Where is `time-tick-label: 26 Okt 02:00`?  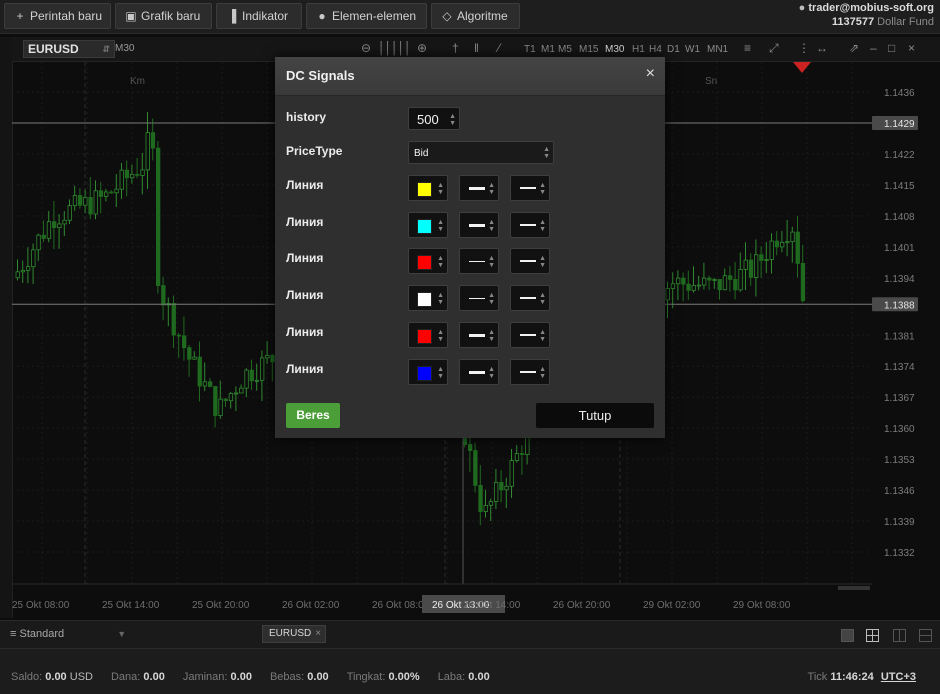
time-tick-label: 26 Okt 02:00 is located at coordinates (311, 605).